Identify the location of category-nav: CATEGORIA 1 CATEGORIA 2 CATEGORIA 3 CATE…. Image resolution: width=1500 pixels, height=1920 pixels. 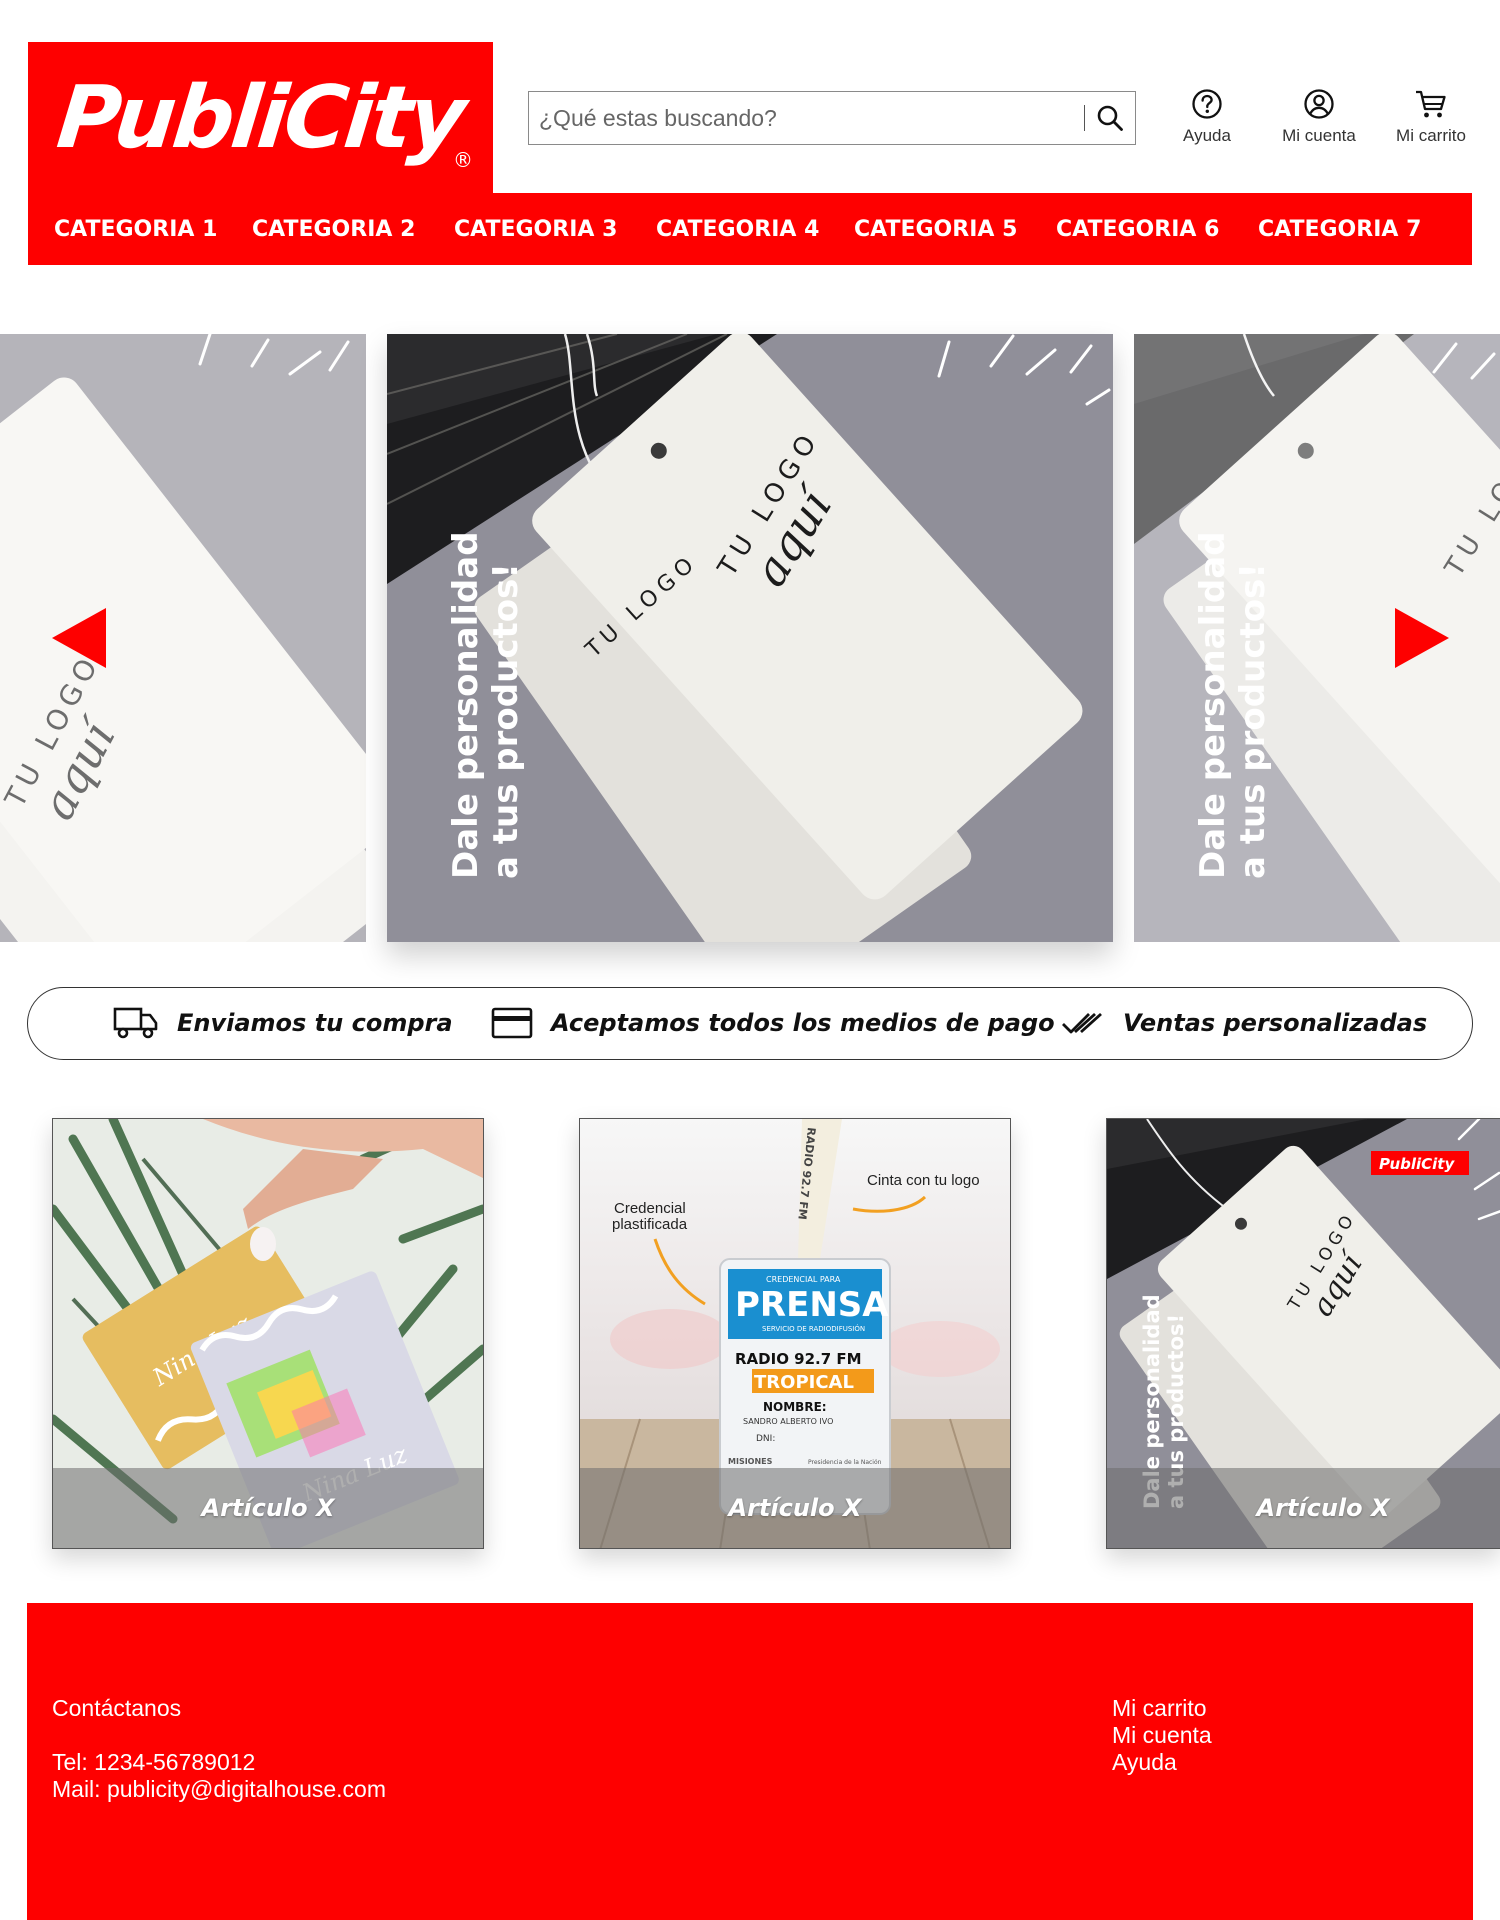
(750, 229).